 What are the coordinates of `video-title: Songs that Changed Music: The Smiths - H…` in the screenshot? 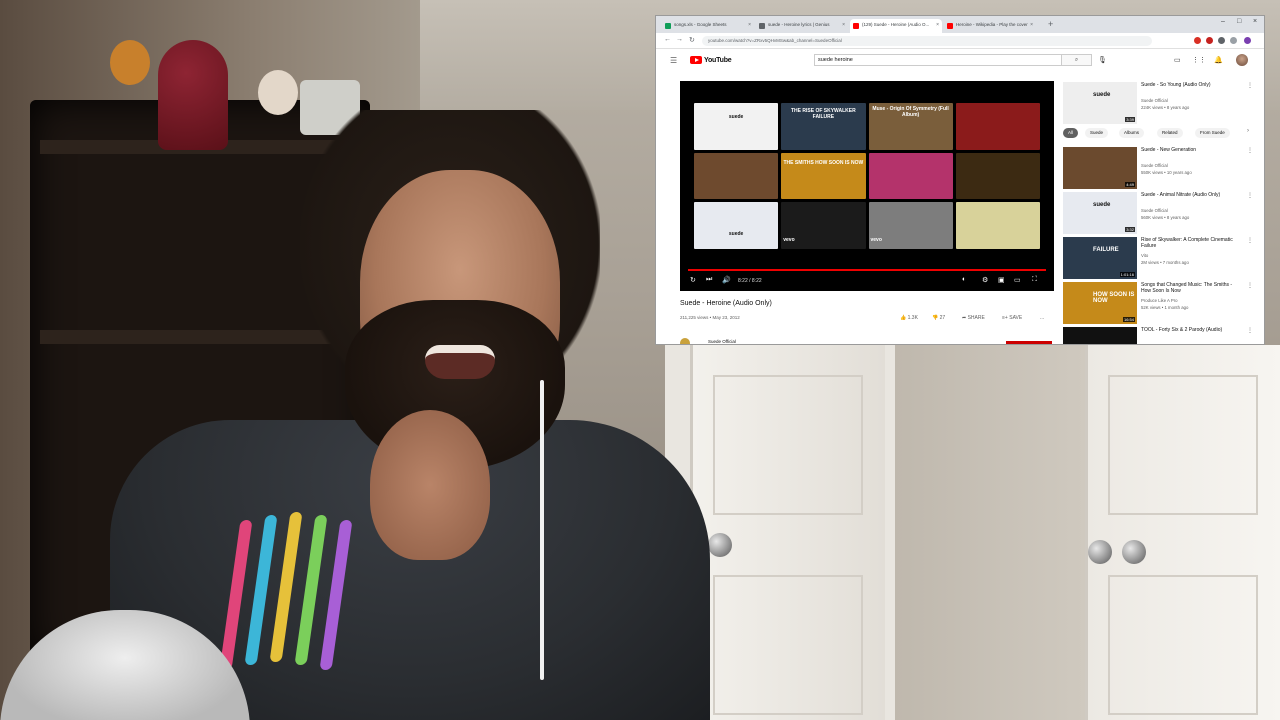 It's located at (1191, 288).